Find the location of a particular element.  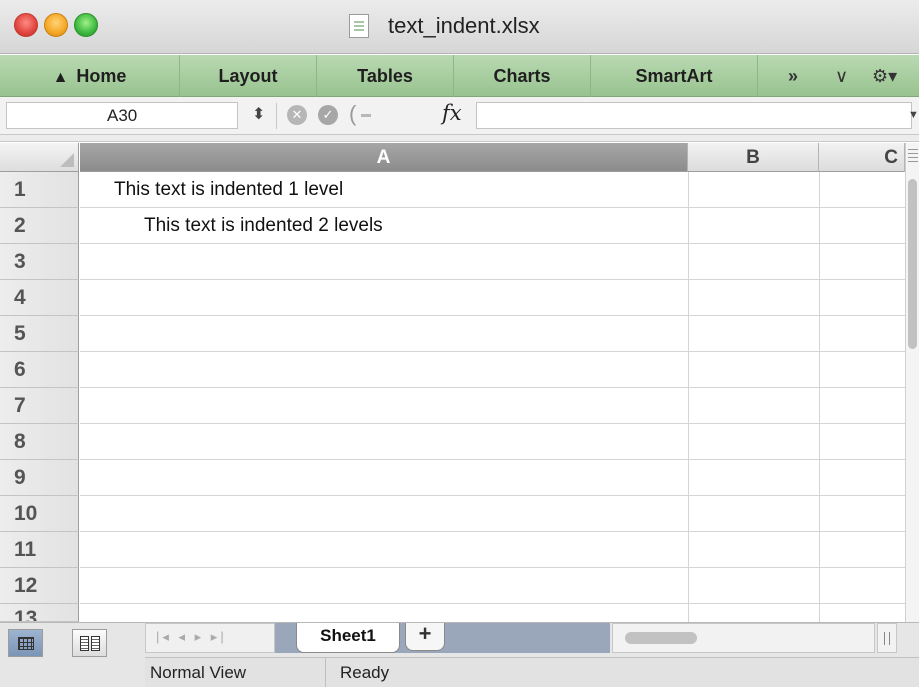

tab-home: ▲ Home is located at coordinates (90, 76).